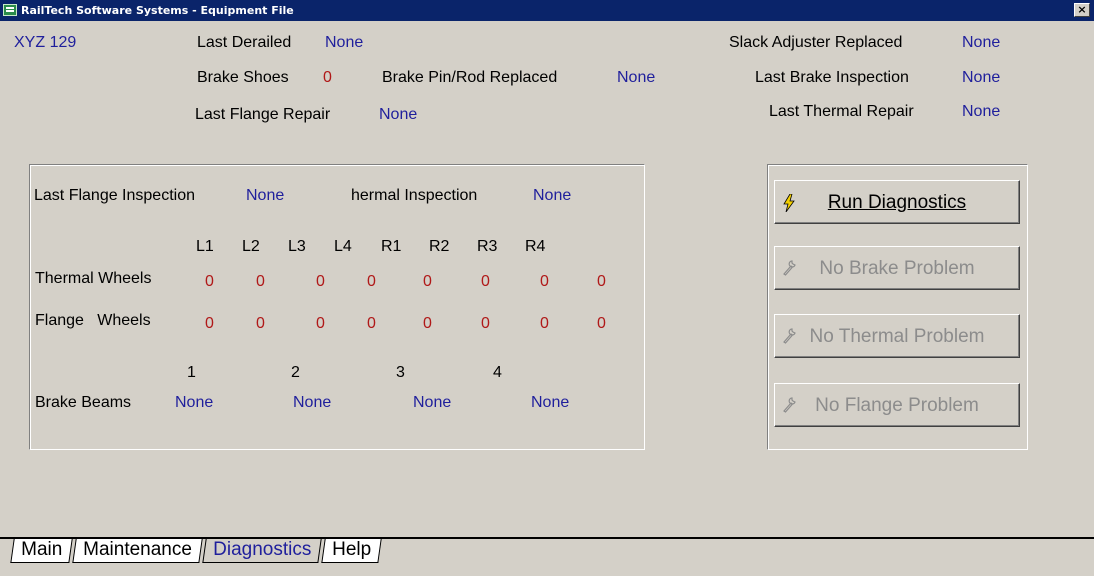  Describe the element at coordinates (10, 10) in the screenshot. I see `app-icon` at that location.